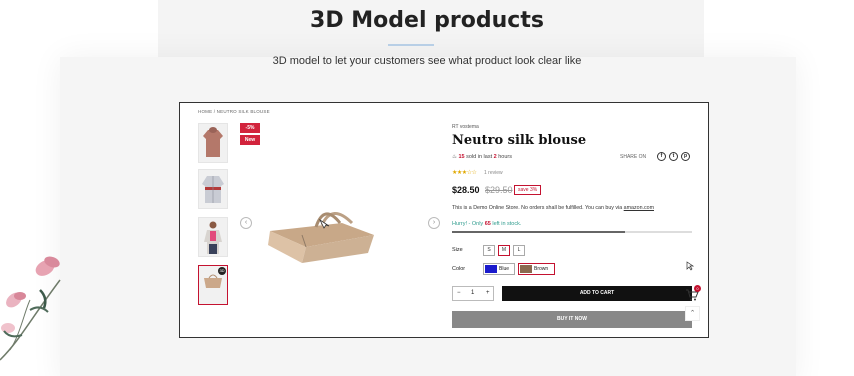 The image size is (854, 376). Describe the element at coordinates (499, 190) in the screenshot. I see `compare-price: $29.50` at that location.